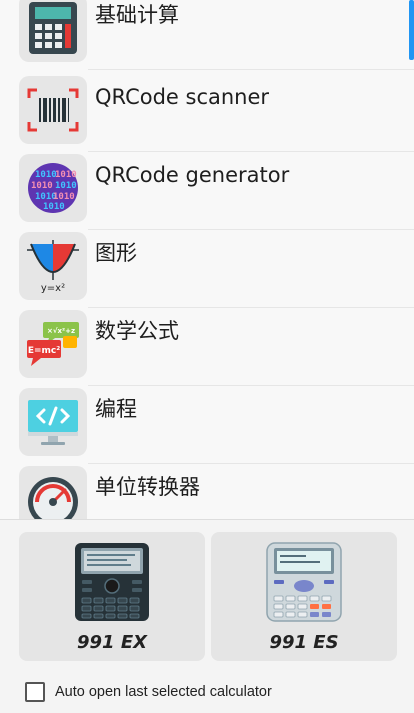  I want to click on list-item-label: 编程, so click(116, 409).